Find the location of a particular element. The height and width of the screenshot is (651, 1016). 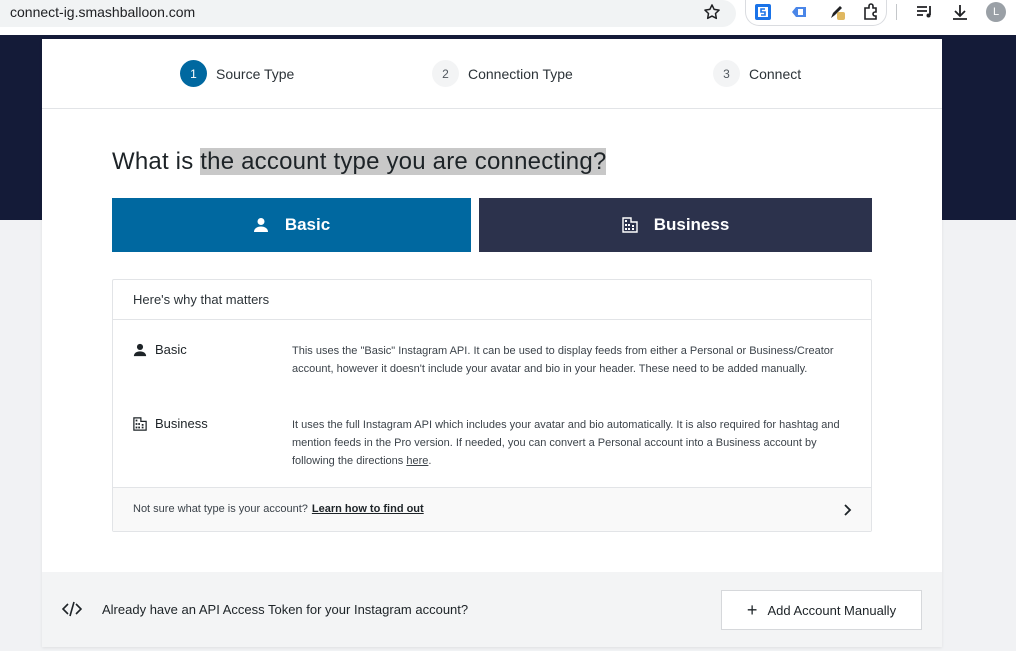

business-name: Business is located at coordinates (170, 423).